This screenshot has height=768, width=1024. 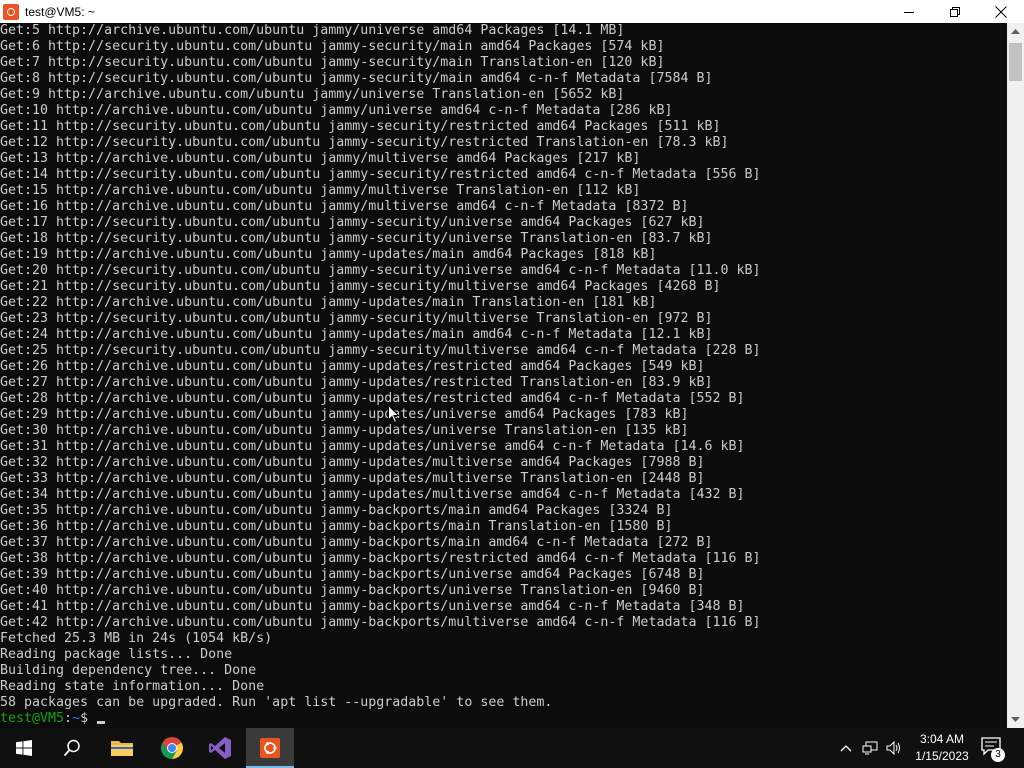 I want to click on visual-studio-button, so click(x=220, y=748).